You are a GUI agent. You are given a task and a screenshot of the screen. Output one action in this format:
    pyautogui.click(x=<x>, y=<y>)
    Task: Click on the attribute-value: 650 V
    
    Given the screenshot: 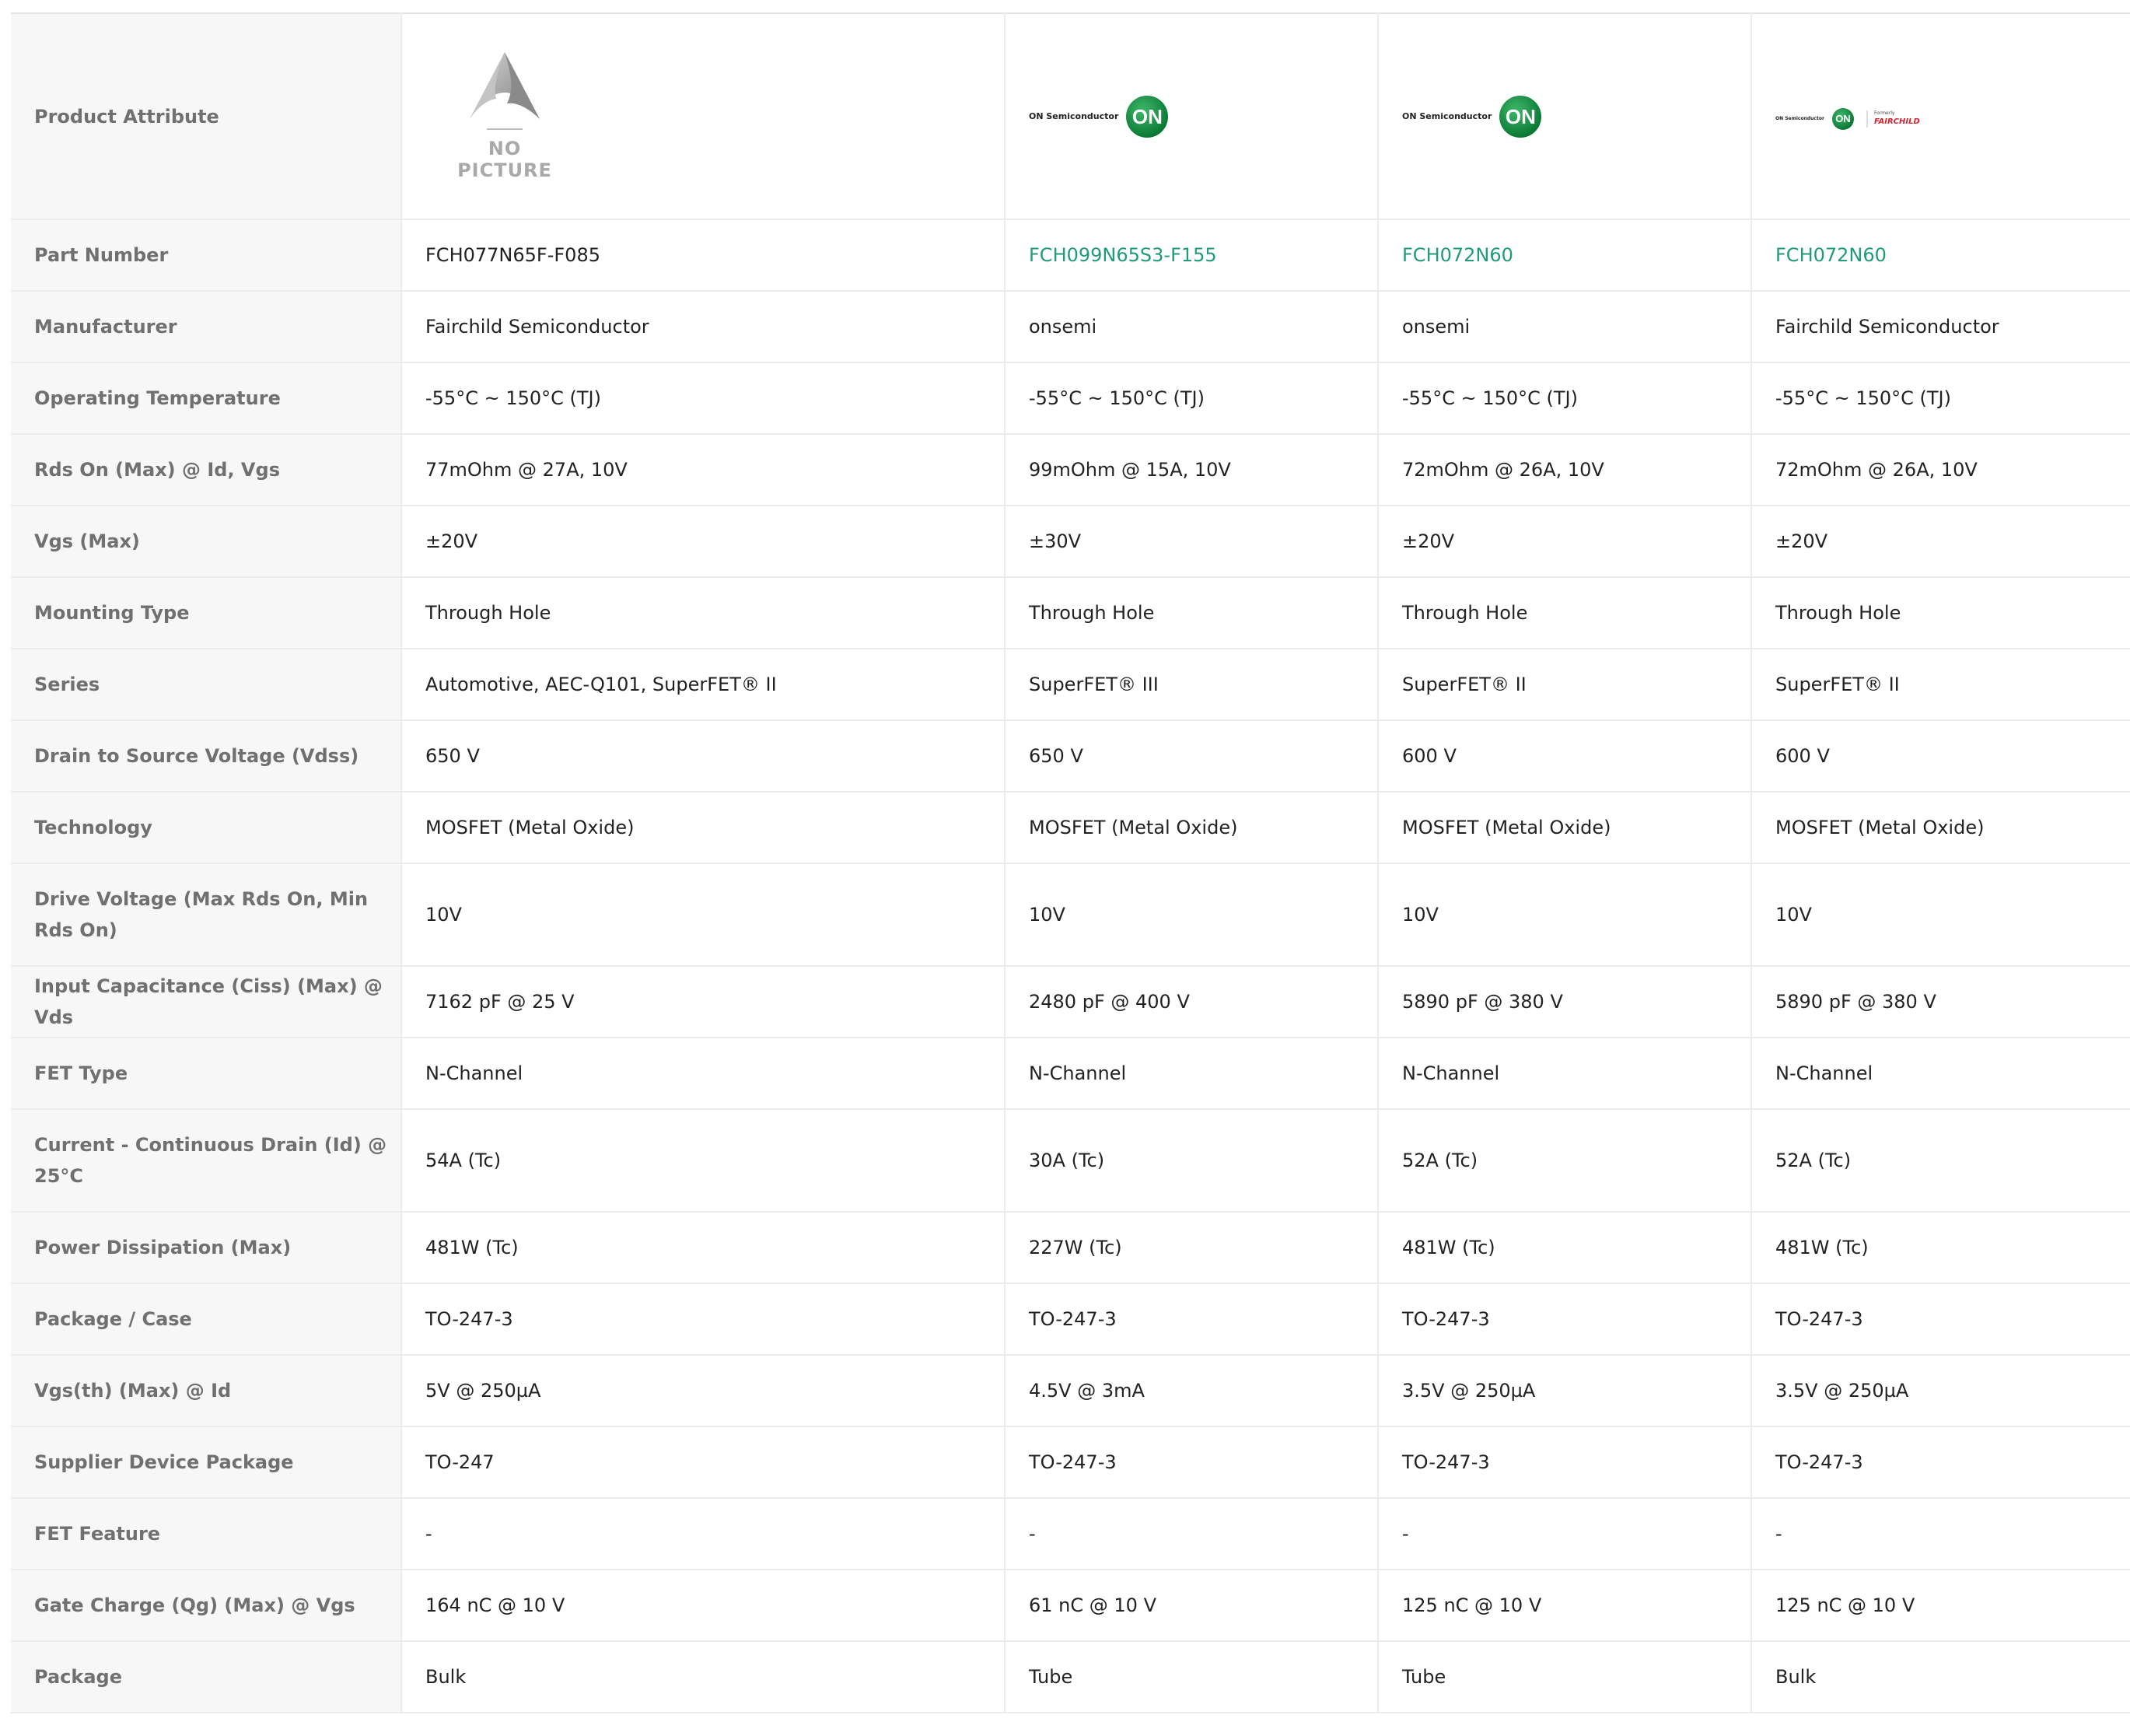 What is the action you would take?
    pyautogui.click(x=703, y=757)
    